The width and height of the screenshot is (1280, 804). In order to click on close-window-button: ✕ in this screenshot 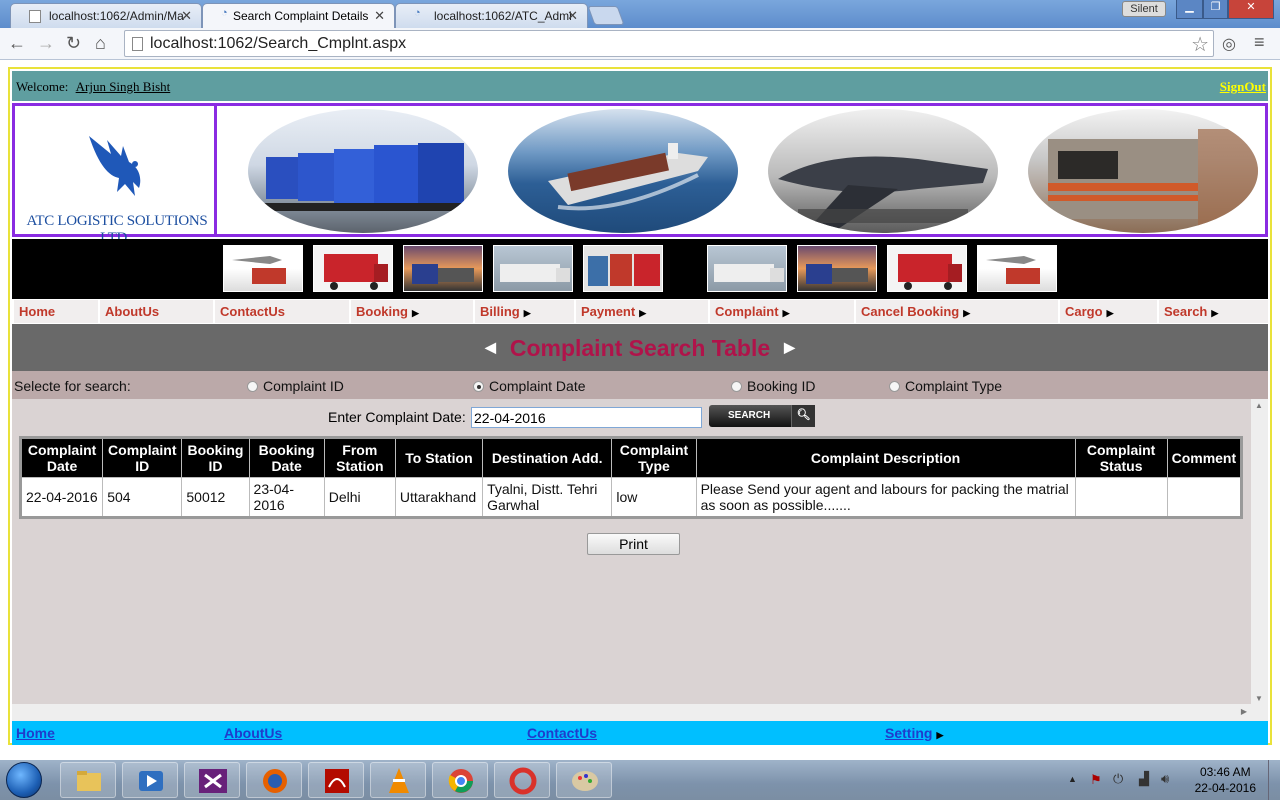, I will do `click(1251, 9)`.